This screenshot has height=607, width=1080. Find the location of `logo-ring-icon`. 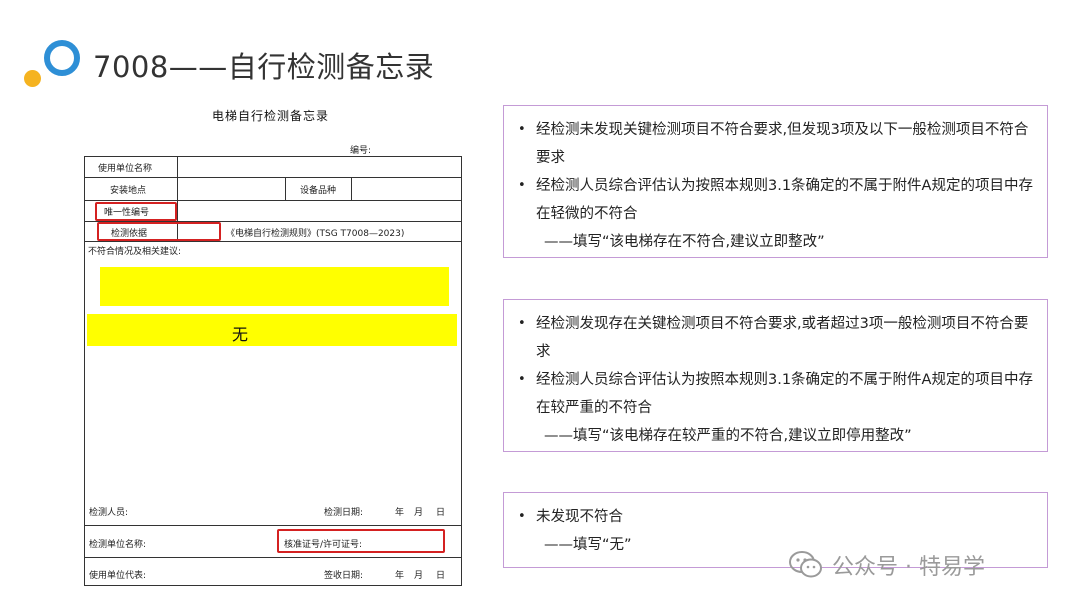

logo-ring-icon is located at coordinates (62, 58).